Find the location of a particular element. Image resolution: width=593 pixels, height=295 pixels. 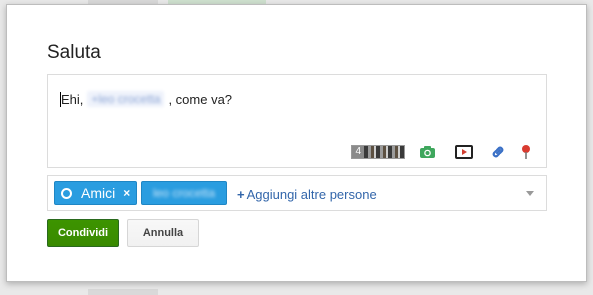

message-text: , come va? is located at coordinates (200, 99).